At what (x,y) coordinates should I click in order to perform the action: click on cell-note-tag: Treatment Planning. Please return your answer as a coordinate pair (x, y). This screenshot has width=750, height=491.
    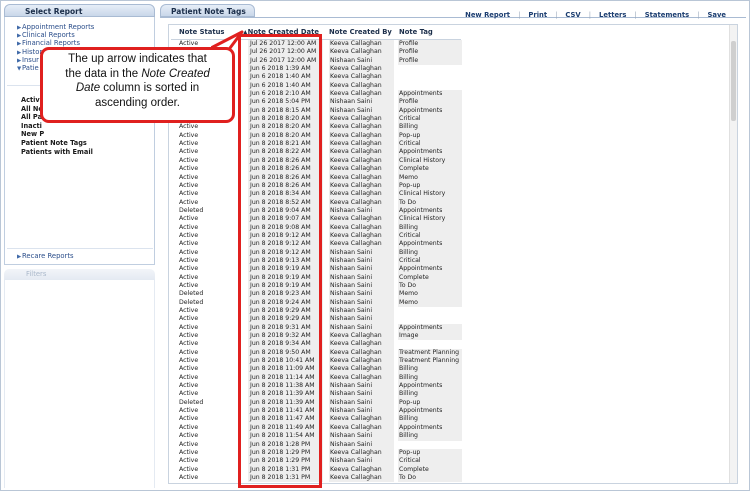
    Looking at the image, I should click on (430, 361).